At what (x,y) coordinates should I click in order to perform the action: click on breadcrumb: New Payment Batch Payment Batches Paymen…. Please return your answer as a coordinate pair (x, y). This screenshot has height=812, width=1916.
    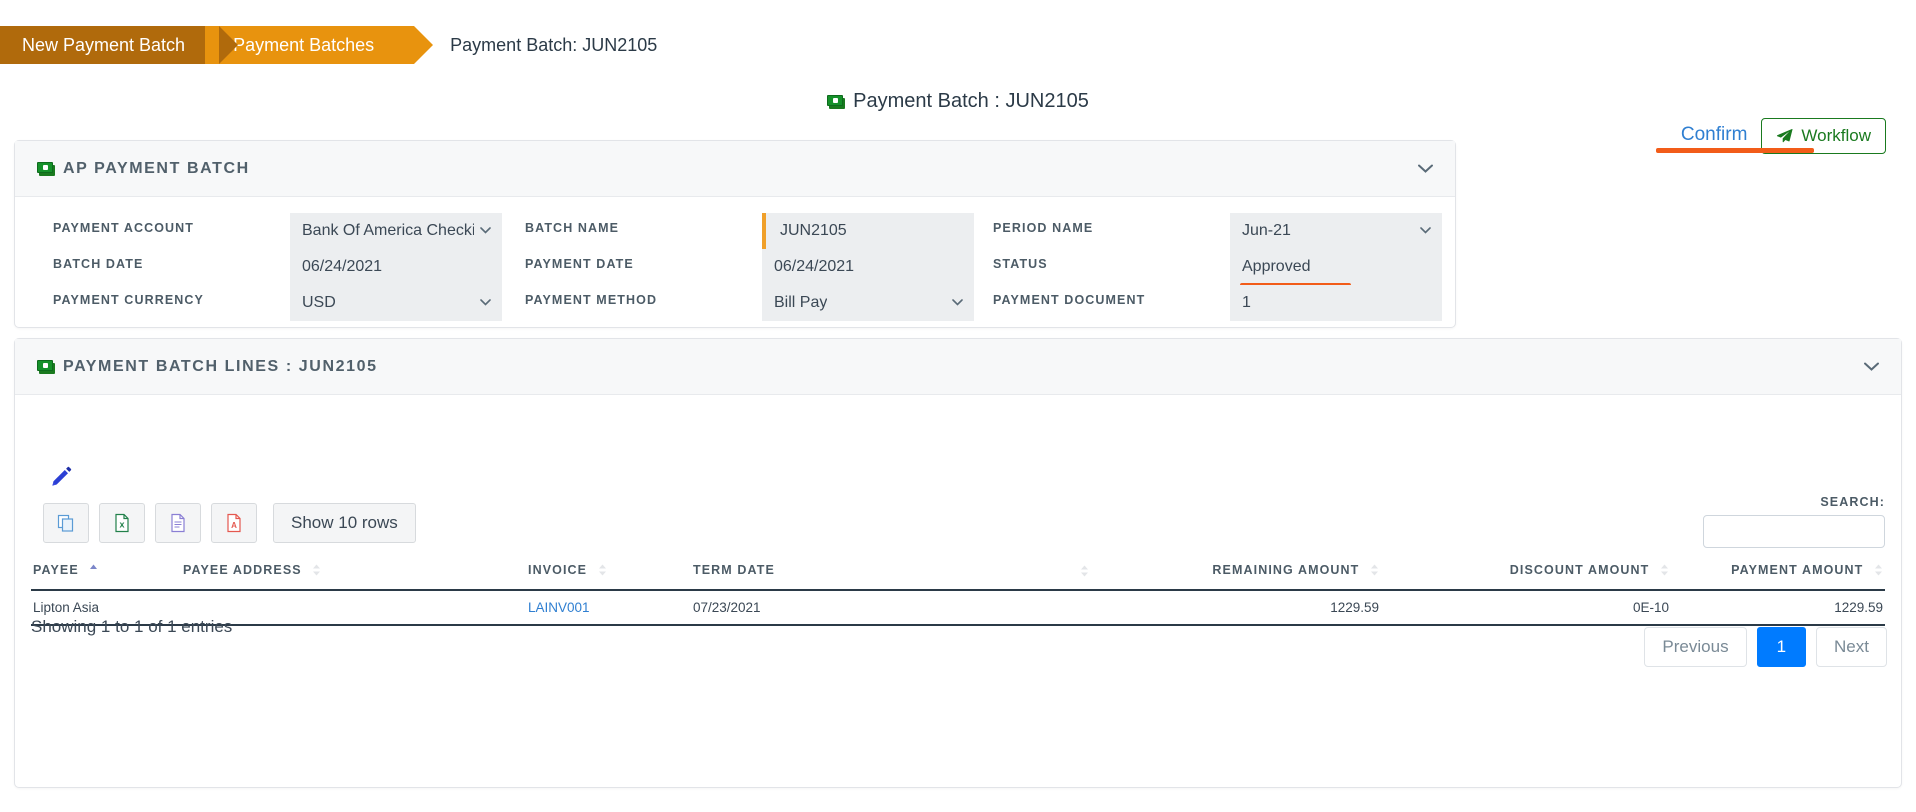
    Looking at the image, I should click on (328, 45).